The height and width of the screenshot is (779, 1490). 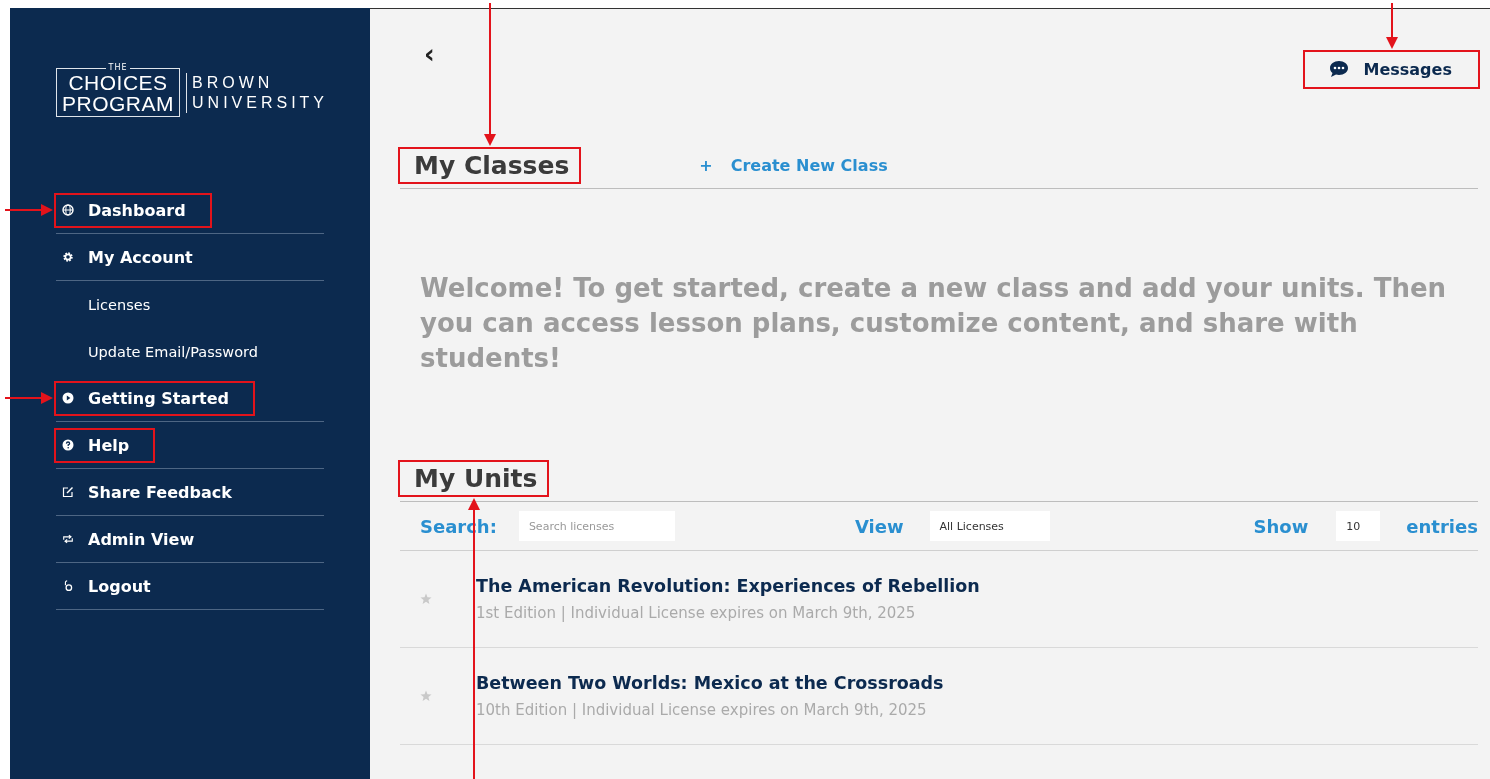 What do you see at coordinates (728, 586) in the screenshot?
I see `unit-title-link: The American Revolution: Experiences of Rebellion` at bounding box center [728, 586].